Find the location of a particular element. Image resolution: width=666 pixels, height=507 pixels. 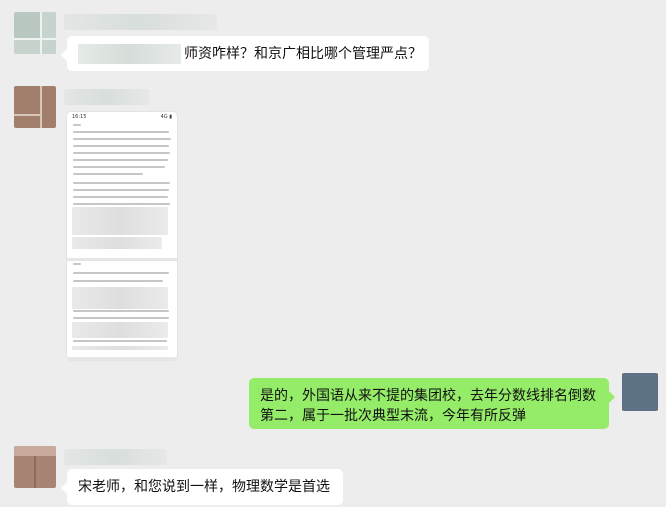

image-message: 16:15 4G ▮ is located at coordinates (122, 236).